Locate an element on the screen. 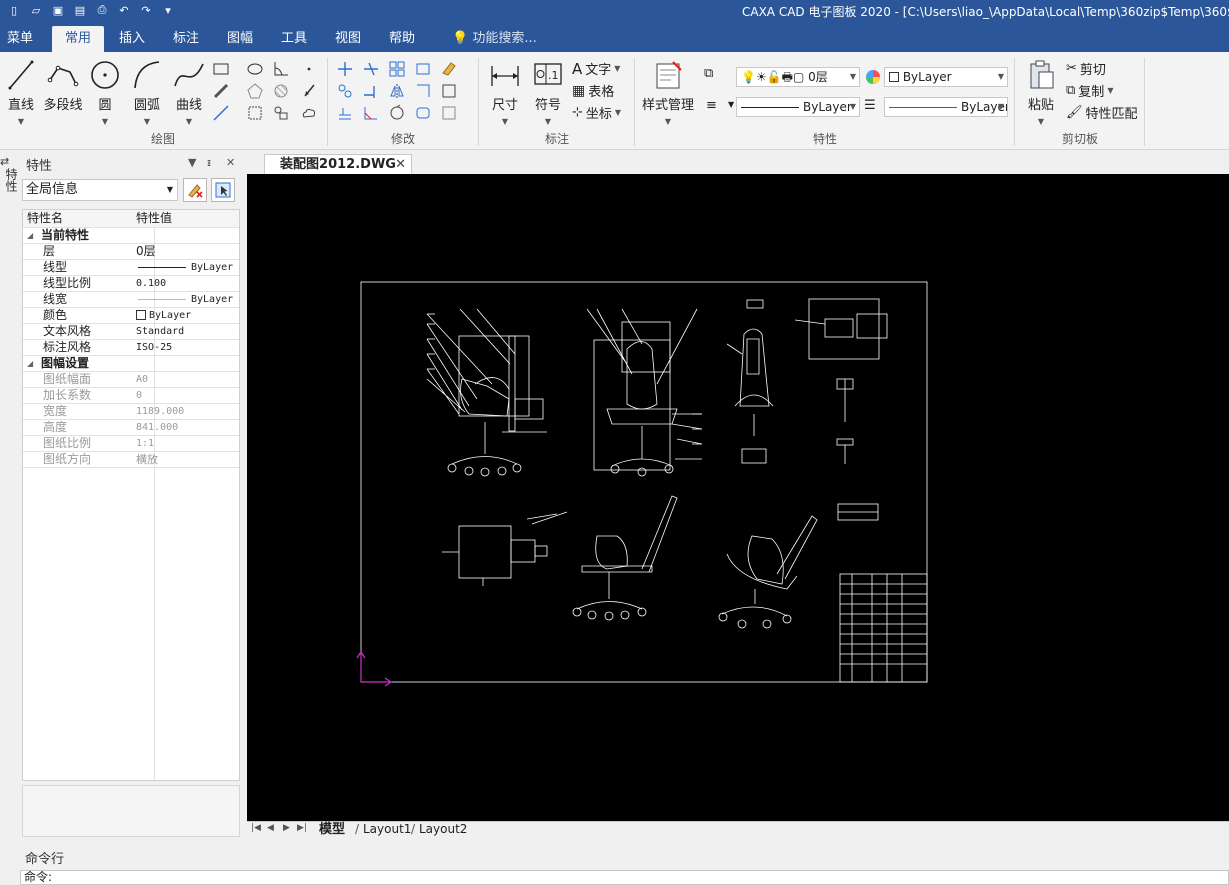 Image resolution: width=1229 pixels, height=885 pixels. property-row: 文本风格 Standard is located at coordinates (131, 332).